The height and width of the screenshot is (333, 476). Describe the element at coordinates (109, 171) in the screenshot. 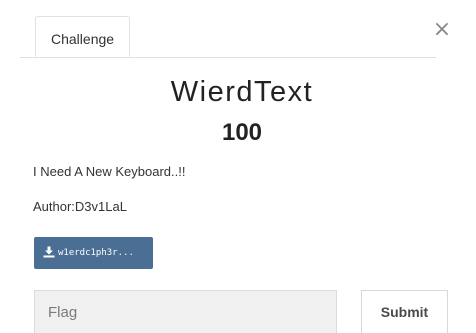

I see `challenge-description: I Need A New Keyboard..!!` at that location.